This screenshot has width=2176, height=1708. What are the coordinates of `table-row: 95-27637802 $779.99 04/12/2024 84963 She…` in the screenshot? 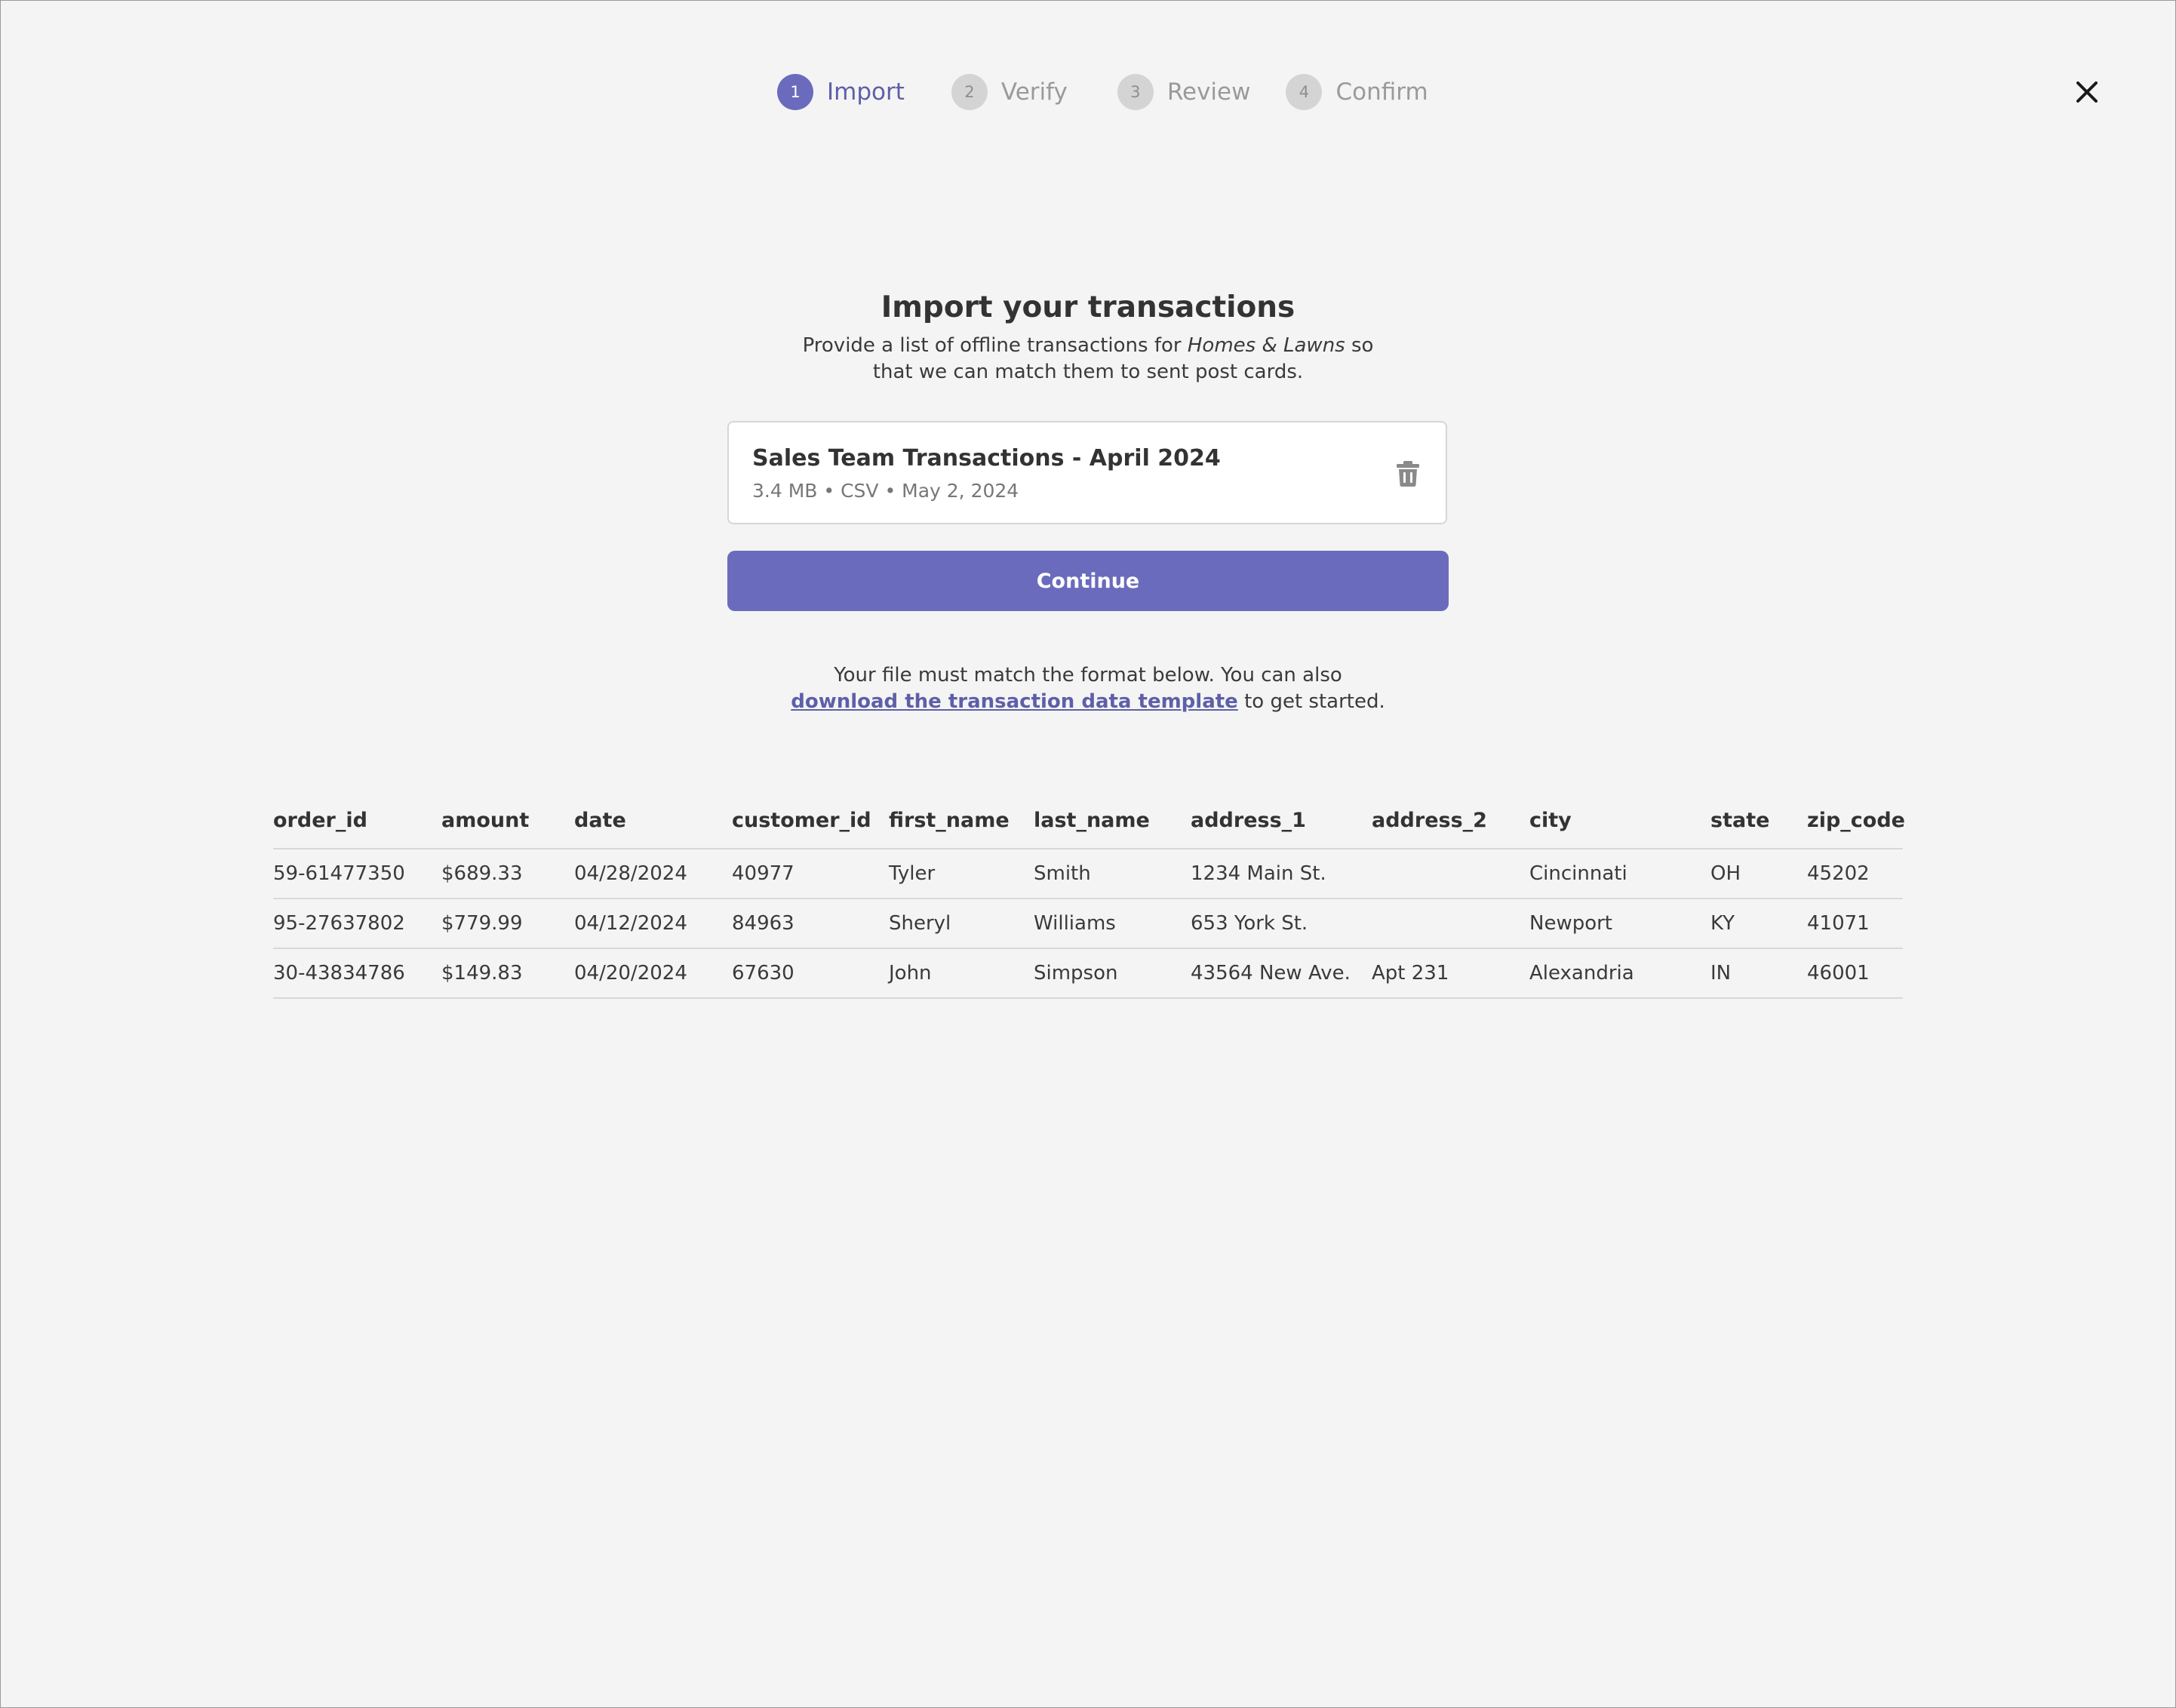 It's located at (1088, 924).